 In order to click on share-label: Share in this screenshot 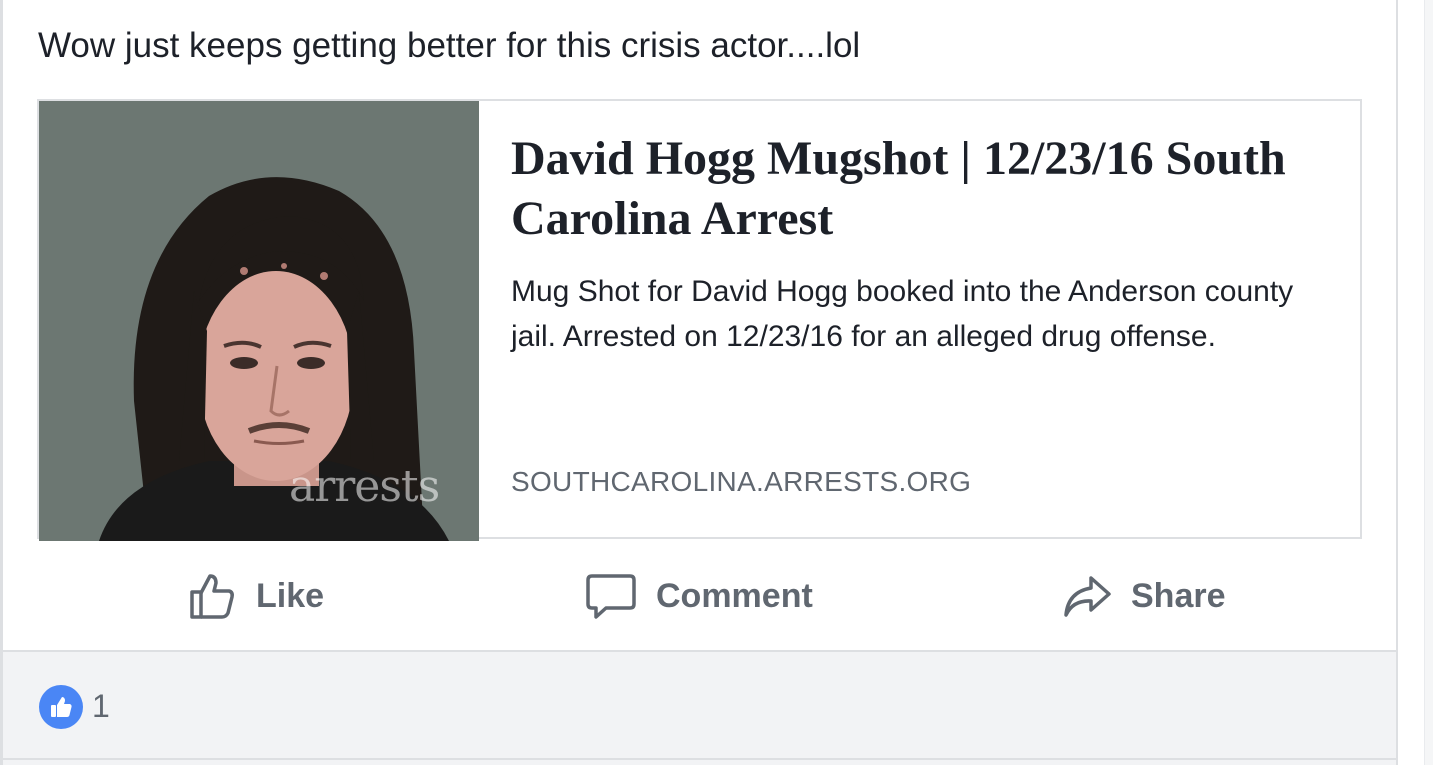, I will do `click(1178, 595)`.